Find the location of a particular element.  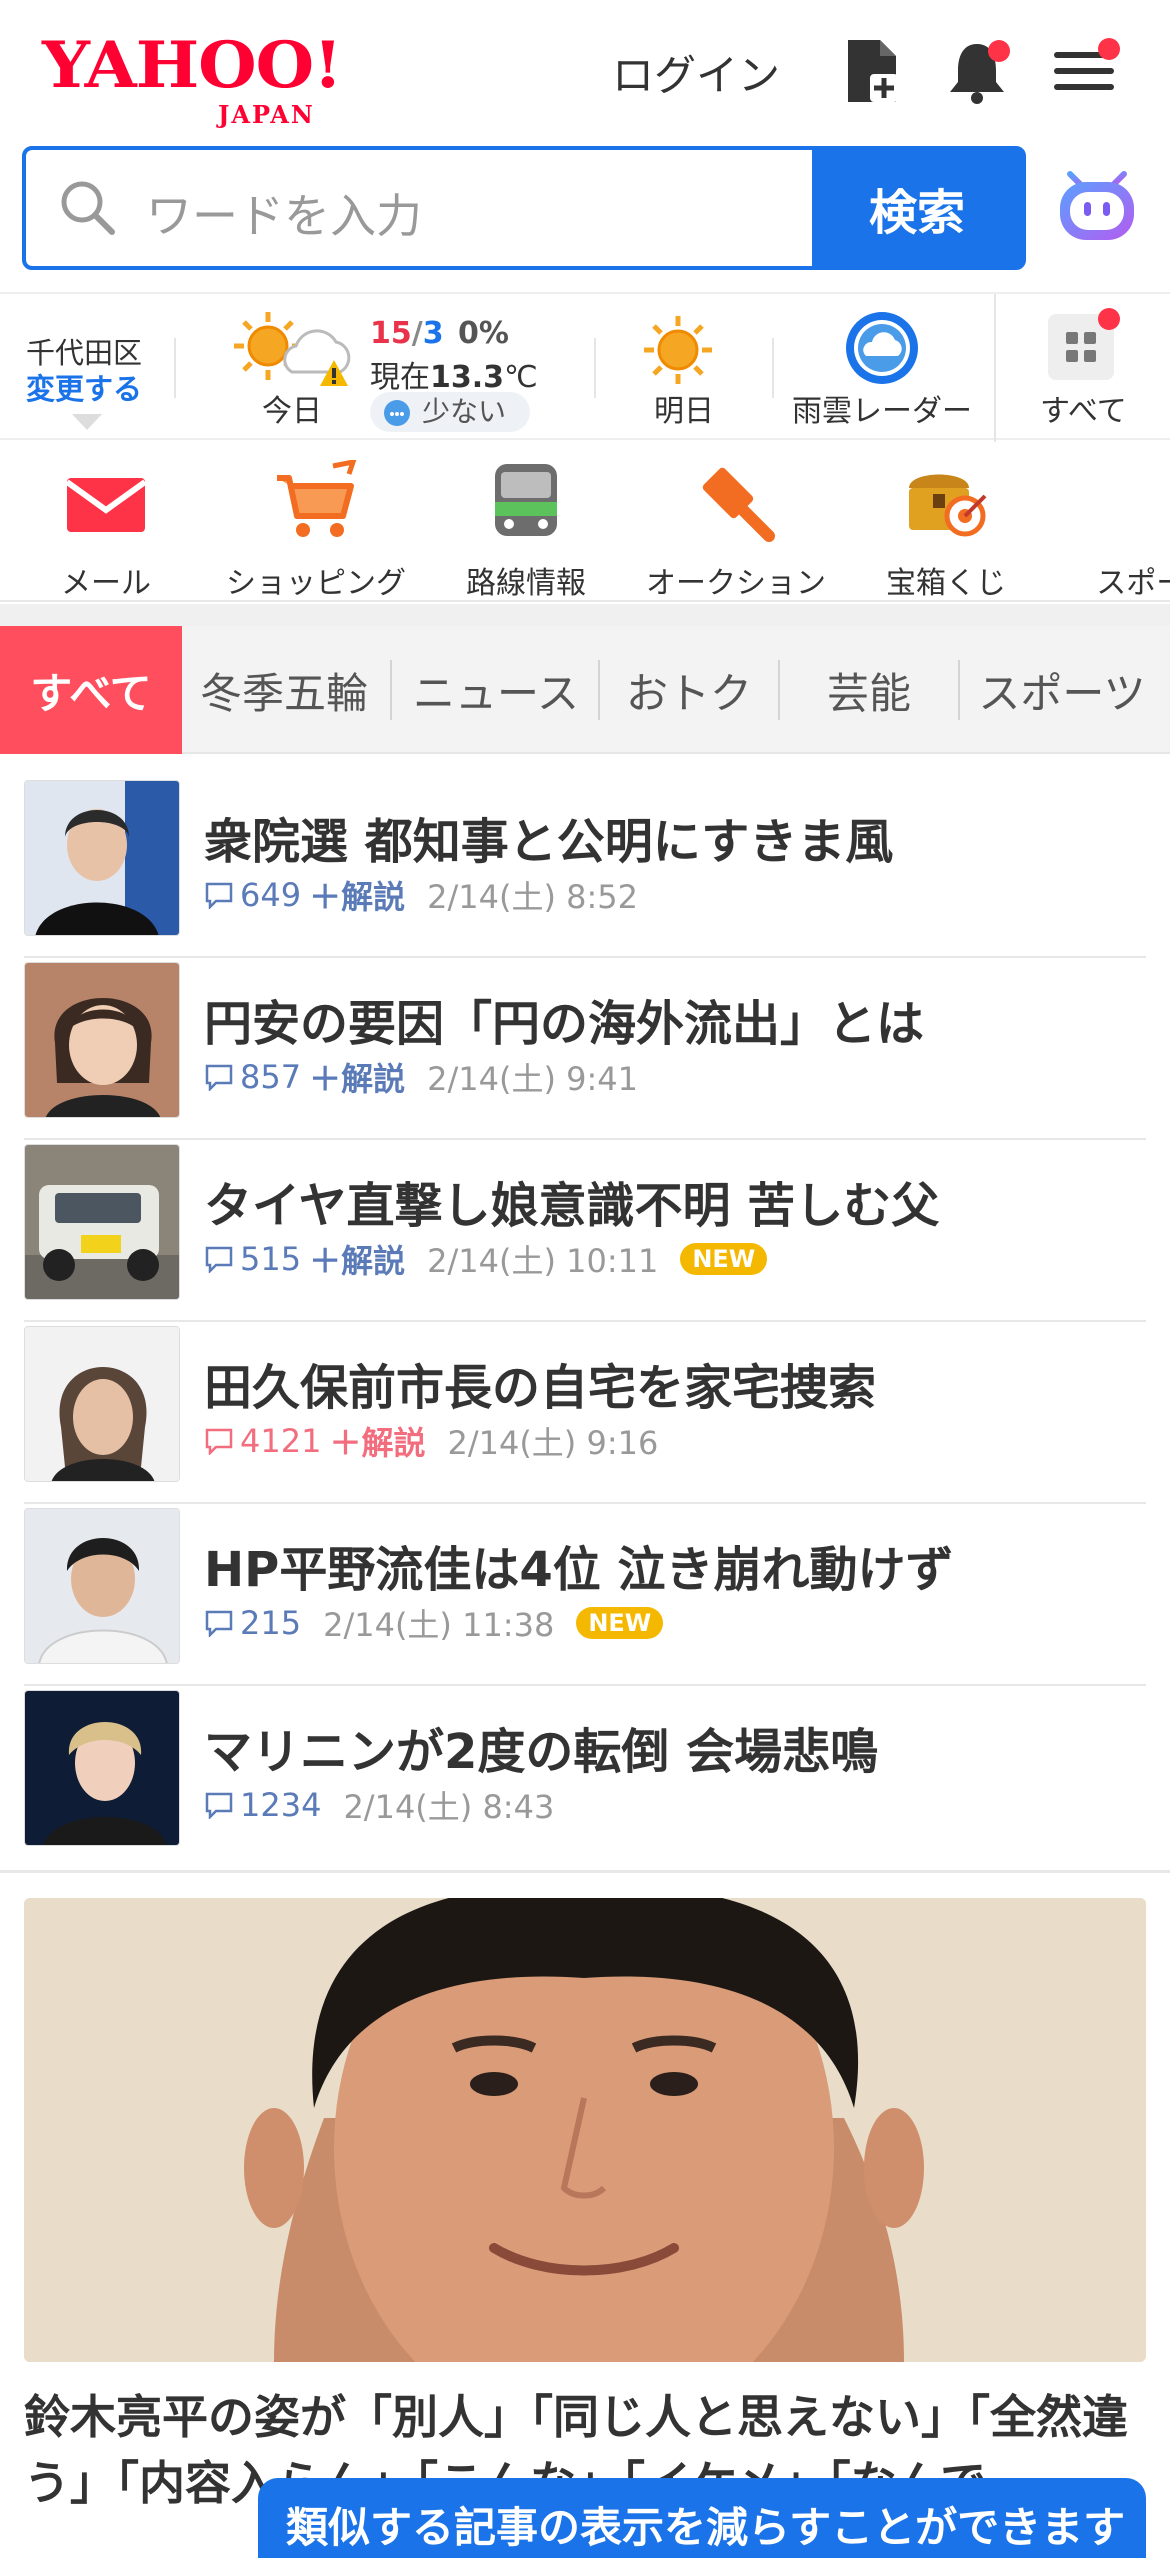

news-meta: 1234 2/14(土) 8:43 is located at coordinates (379, 1805).